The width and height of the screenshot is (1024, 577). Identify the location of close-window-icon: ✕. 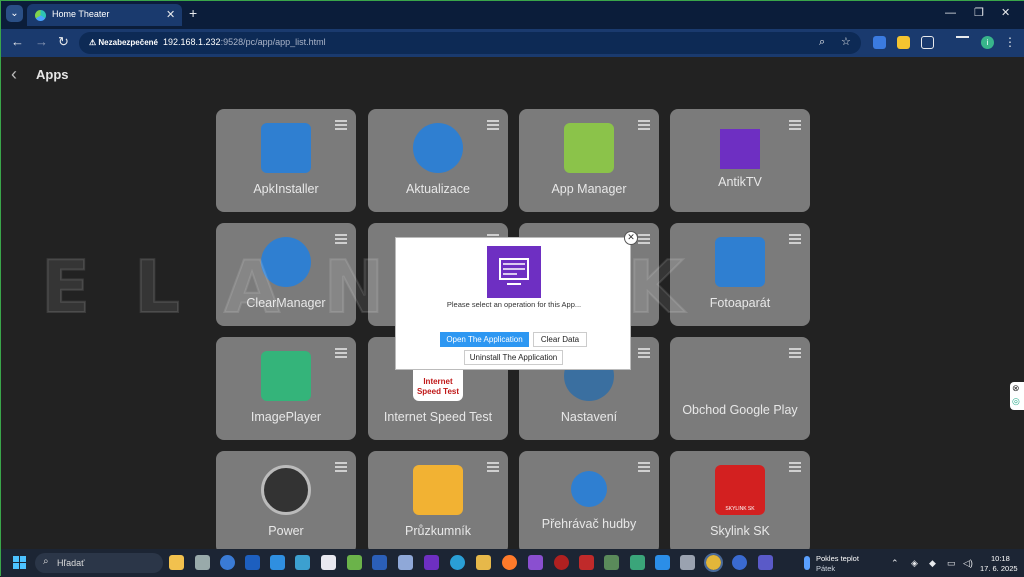
(1005, 13).